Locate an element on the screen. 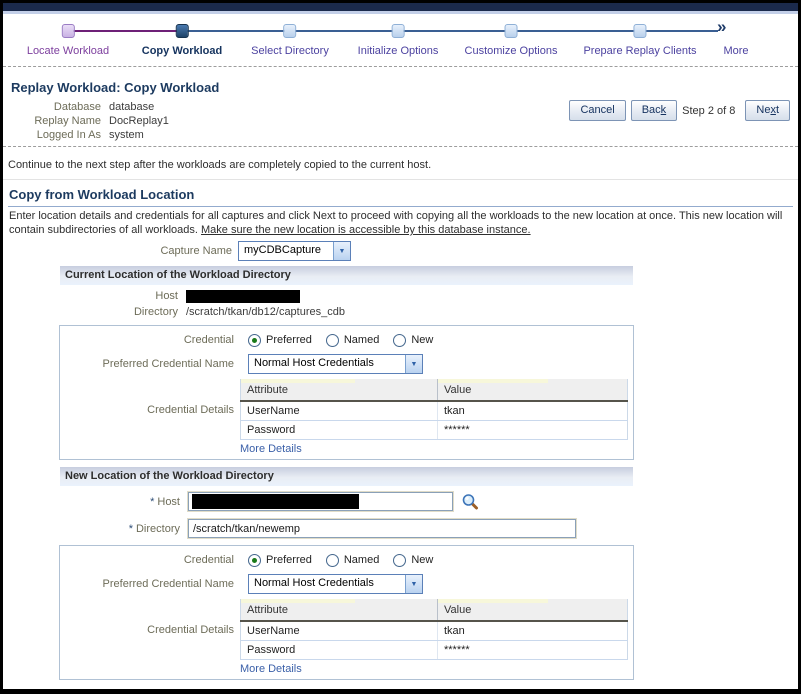 Image resolution: width=801 pixels, height=694 pixels. page-title: Replay Workload: Copy Workload is located at coordinates (115, 87).